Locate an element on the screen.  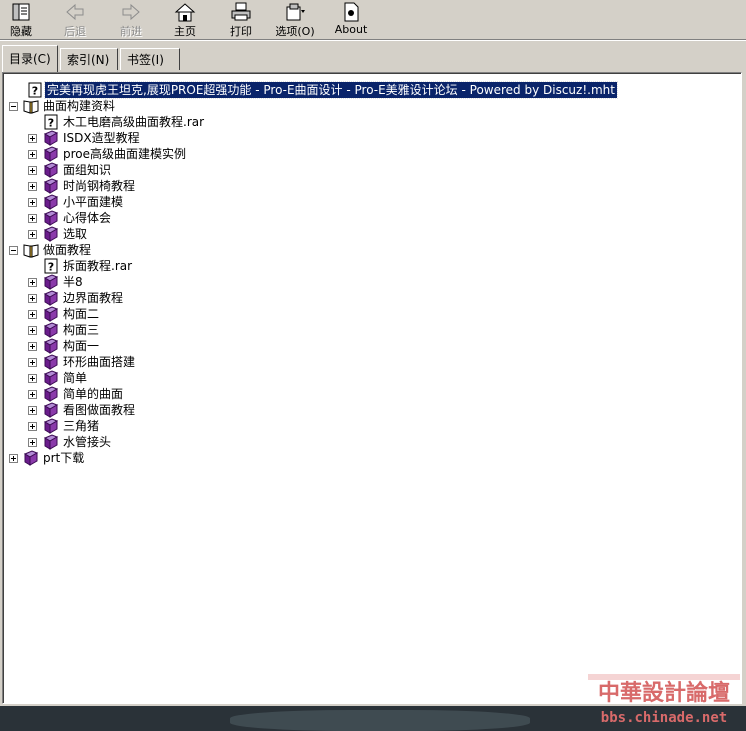
tree-item-label: 边界面教程 is located at coordinates (93, 298).